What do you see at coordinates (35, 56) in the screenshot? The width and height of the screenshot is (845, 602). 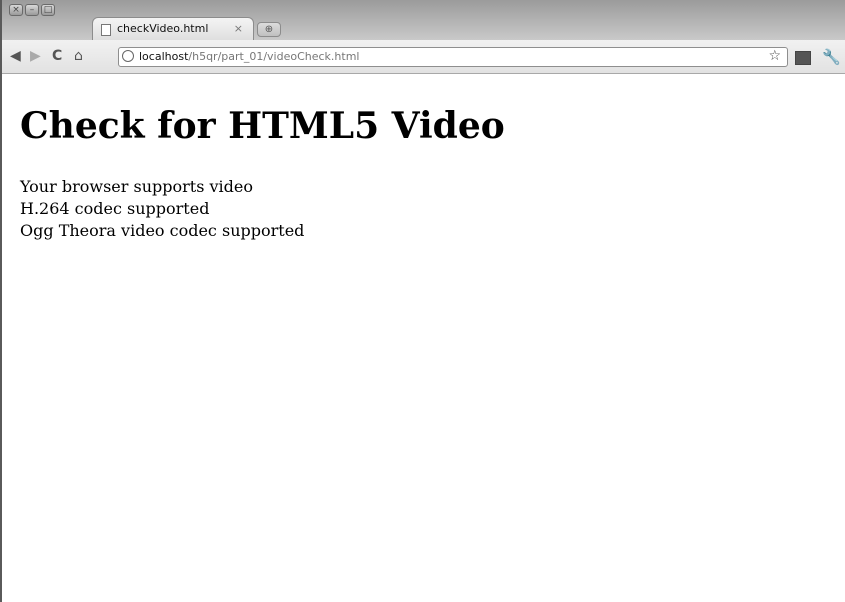 I see `forward-button: ▶` at bounding box center [35, 56].